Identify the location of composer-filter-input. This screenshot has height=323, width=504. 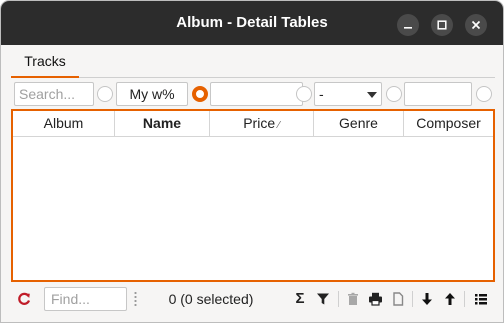
(438, 94).